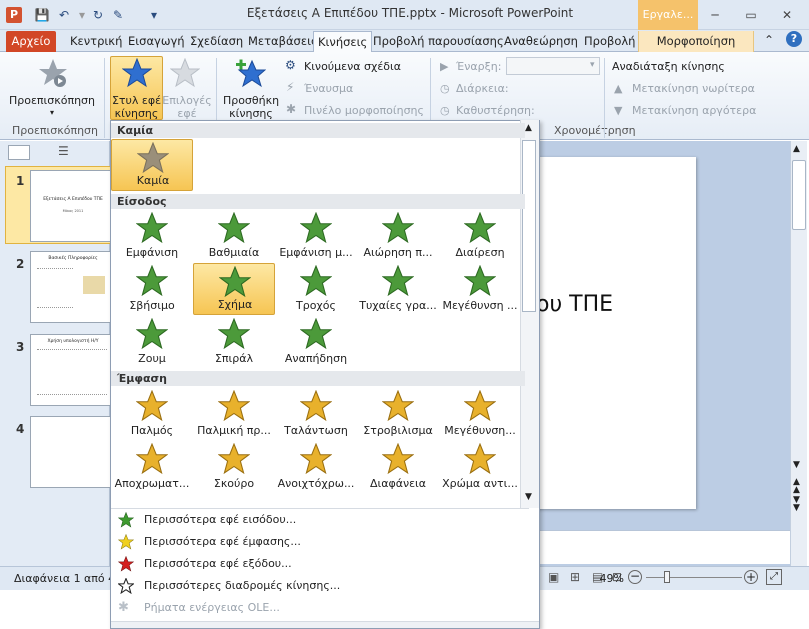 This screenshot has width=809, height=629. Describe the element at coordinates (316, 342) in the screenshot. I see `entrance-effect: Αναπήδηση` at that location.